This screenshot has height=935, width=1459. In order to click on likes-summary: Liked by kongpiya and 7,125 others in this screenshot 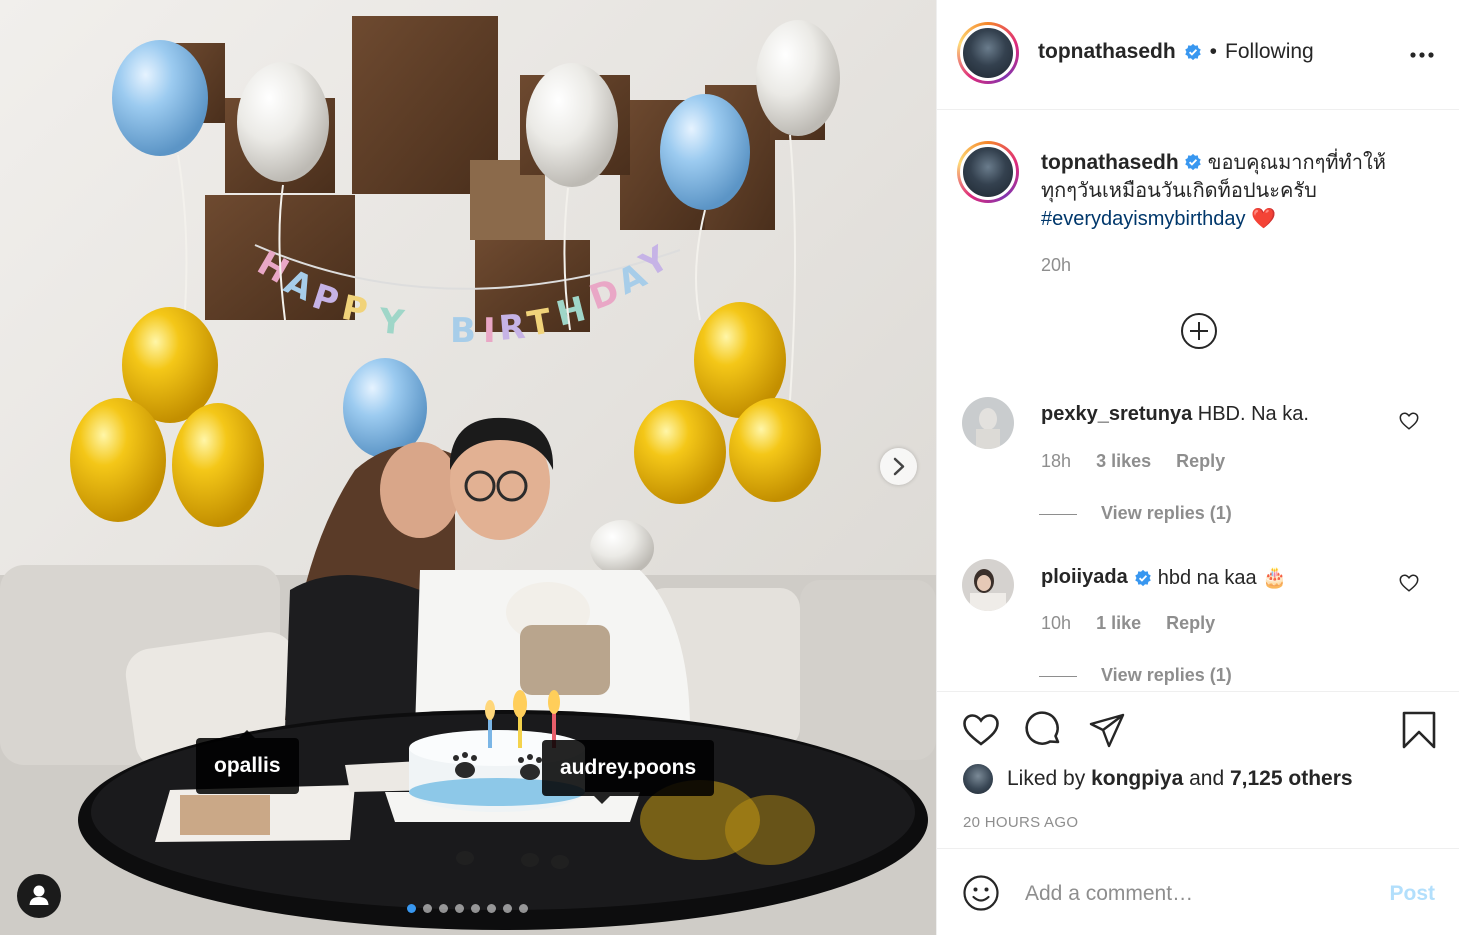, I will do `click(1158, 779)`.